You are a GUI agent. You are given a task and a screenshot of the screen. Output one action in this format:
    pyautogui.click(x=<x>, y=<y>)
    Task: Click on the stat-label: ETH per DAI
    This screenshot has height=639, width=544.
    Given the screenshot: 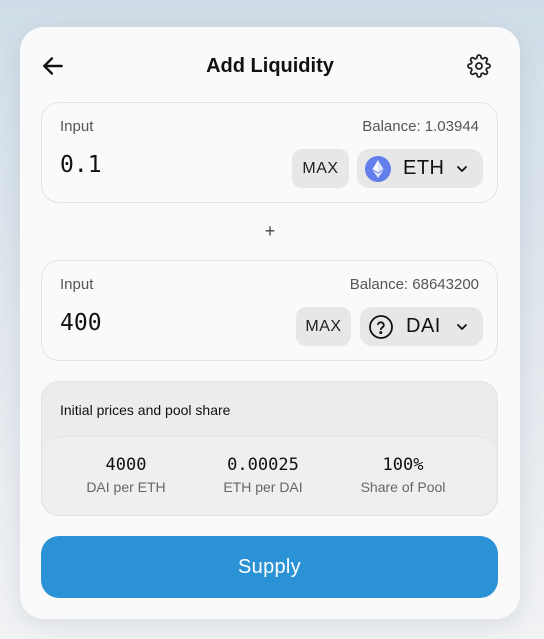 What is the action you would take?
    pyautogui.click(x=263, y=487)
    